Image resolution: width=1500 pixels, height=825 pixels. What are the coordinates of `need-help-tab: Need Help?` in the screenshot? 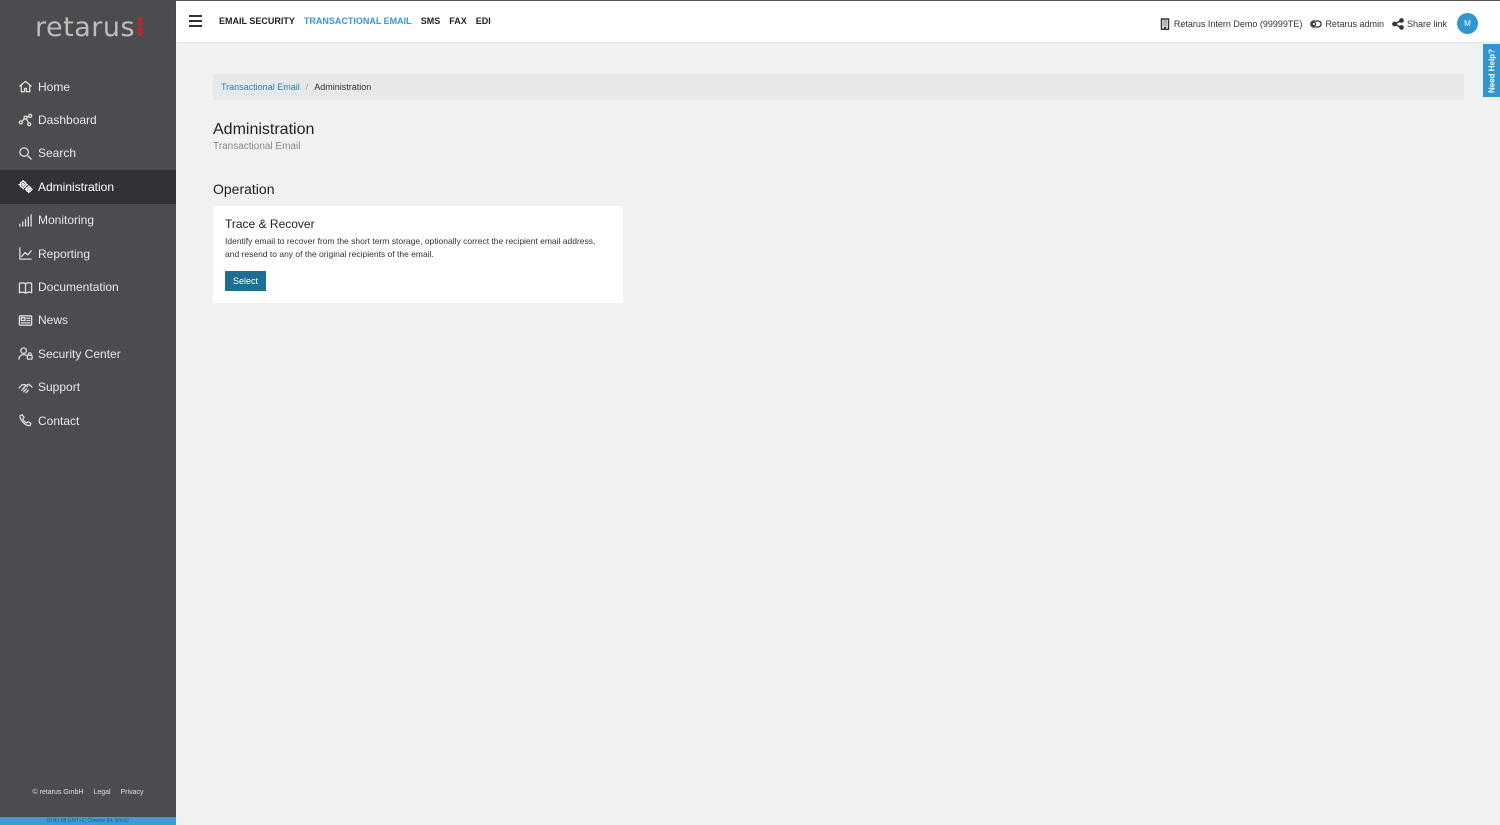 It's located at (1491, 70).